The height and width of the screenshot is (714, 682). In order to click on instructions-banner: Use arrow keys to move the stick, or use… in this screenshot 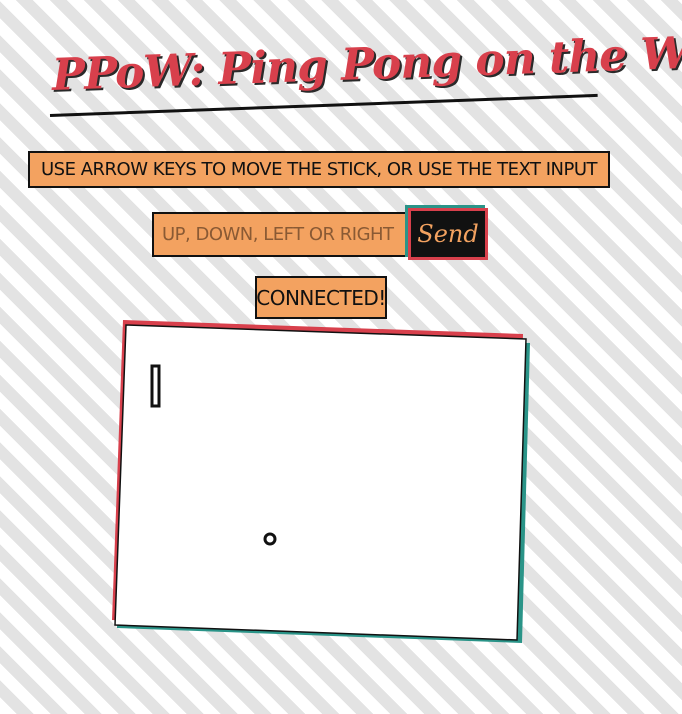, I will do `click(319, 169)`.